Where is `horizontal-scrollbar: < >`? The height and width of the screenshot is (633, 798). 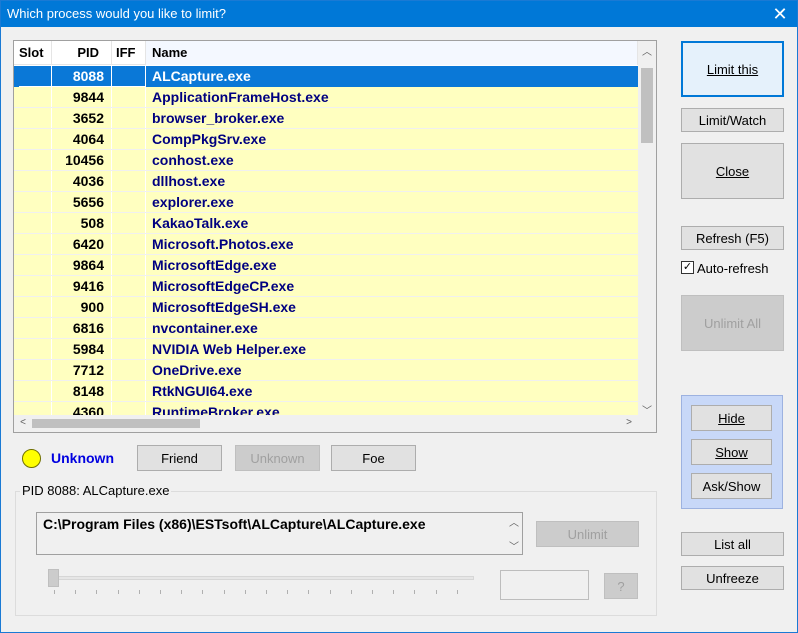
horizontal-scrollbar: < > is located at coordinates (326, 423).